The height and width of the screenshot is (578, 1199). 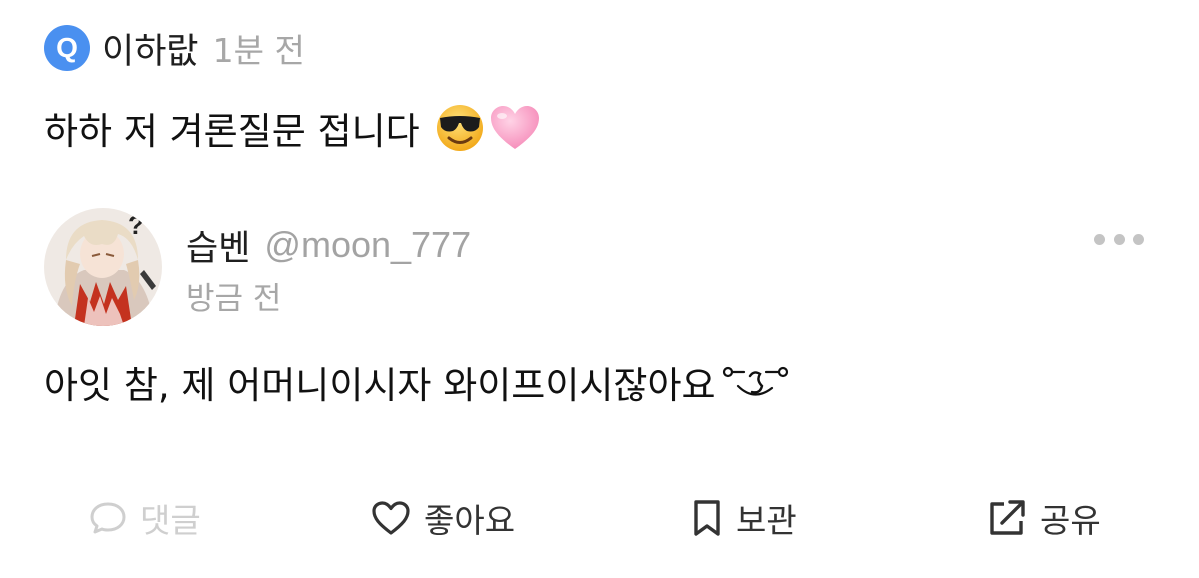 I want to click on avatar: ?, so click(x=103, y=267).